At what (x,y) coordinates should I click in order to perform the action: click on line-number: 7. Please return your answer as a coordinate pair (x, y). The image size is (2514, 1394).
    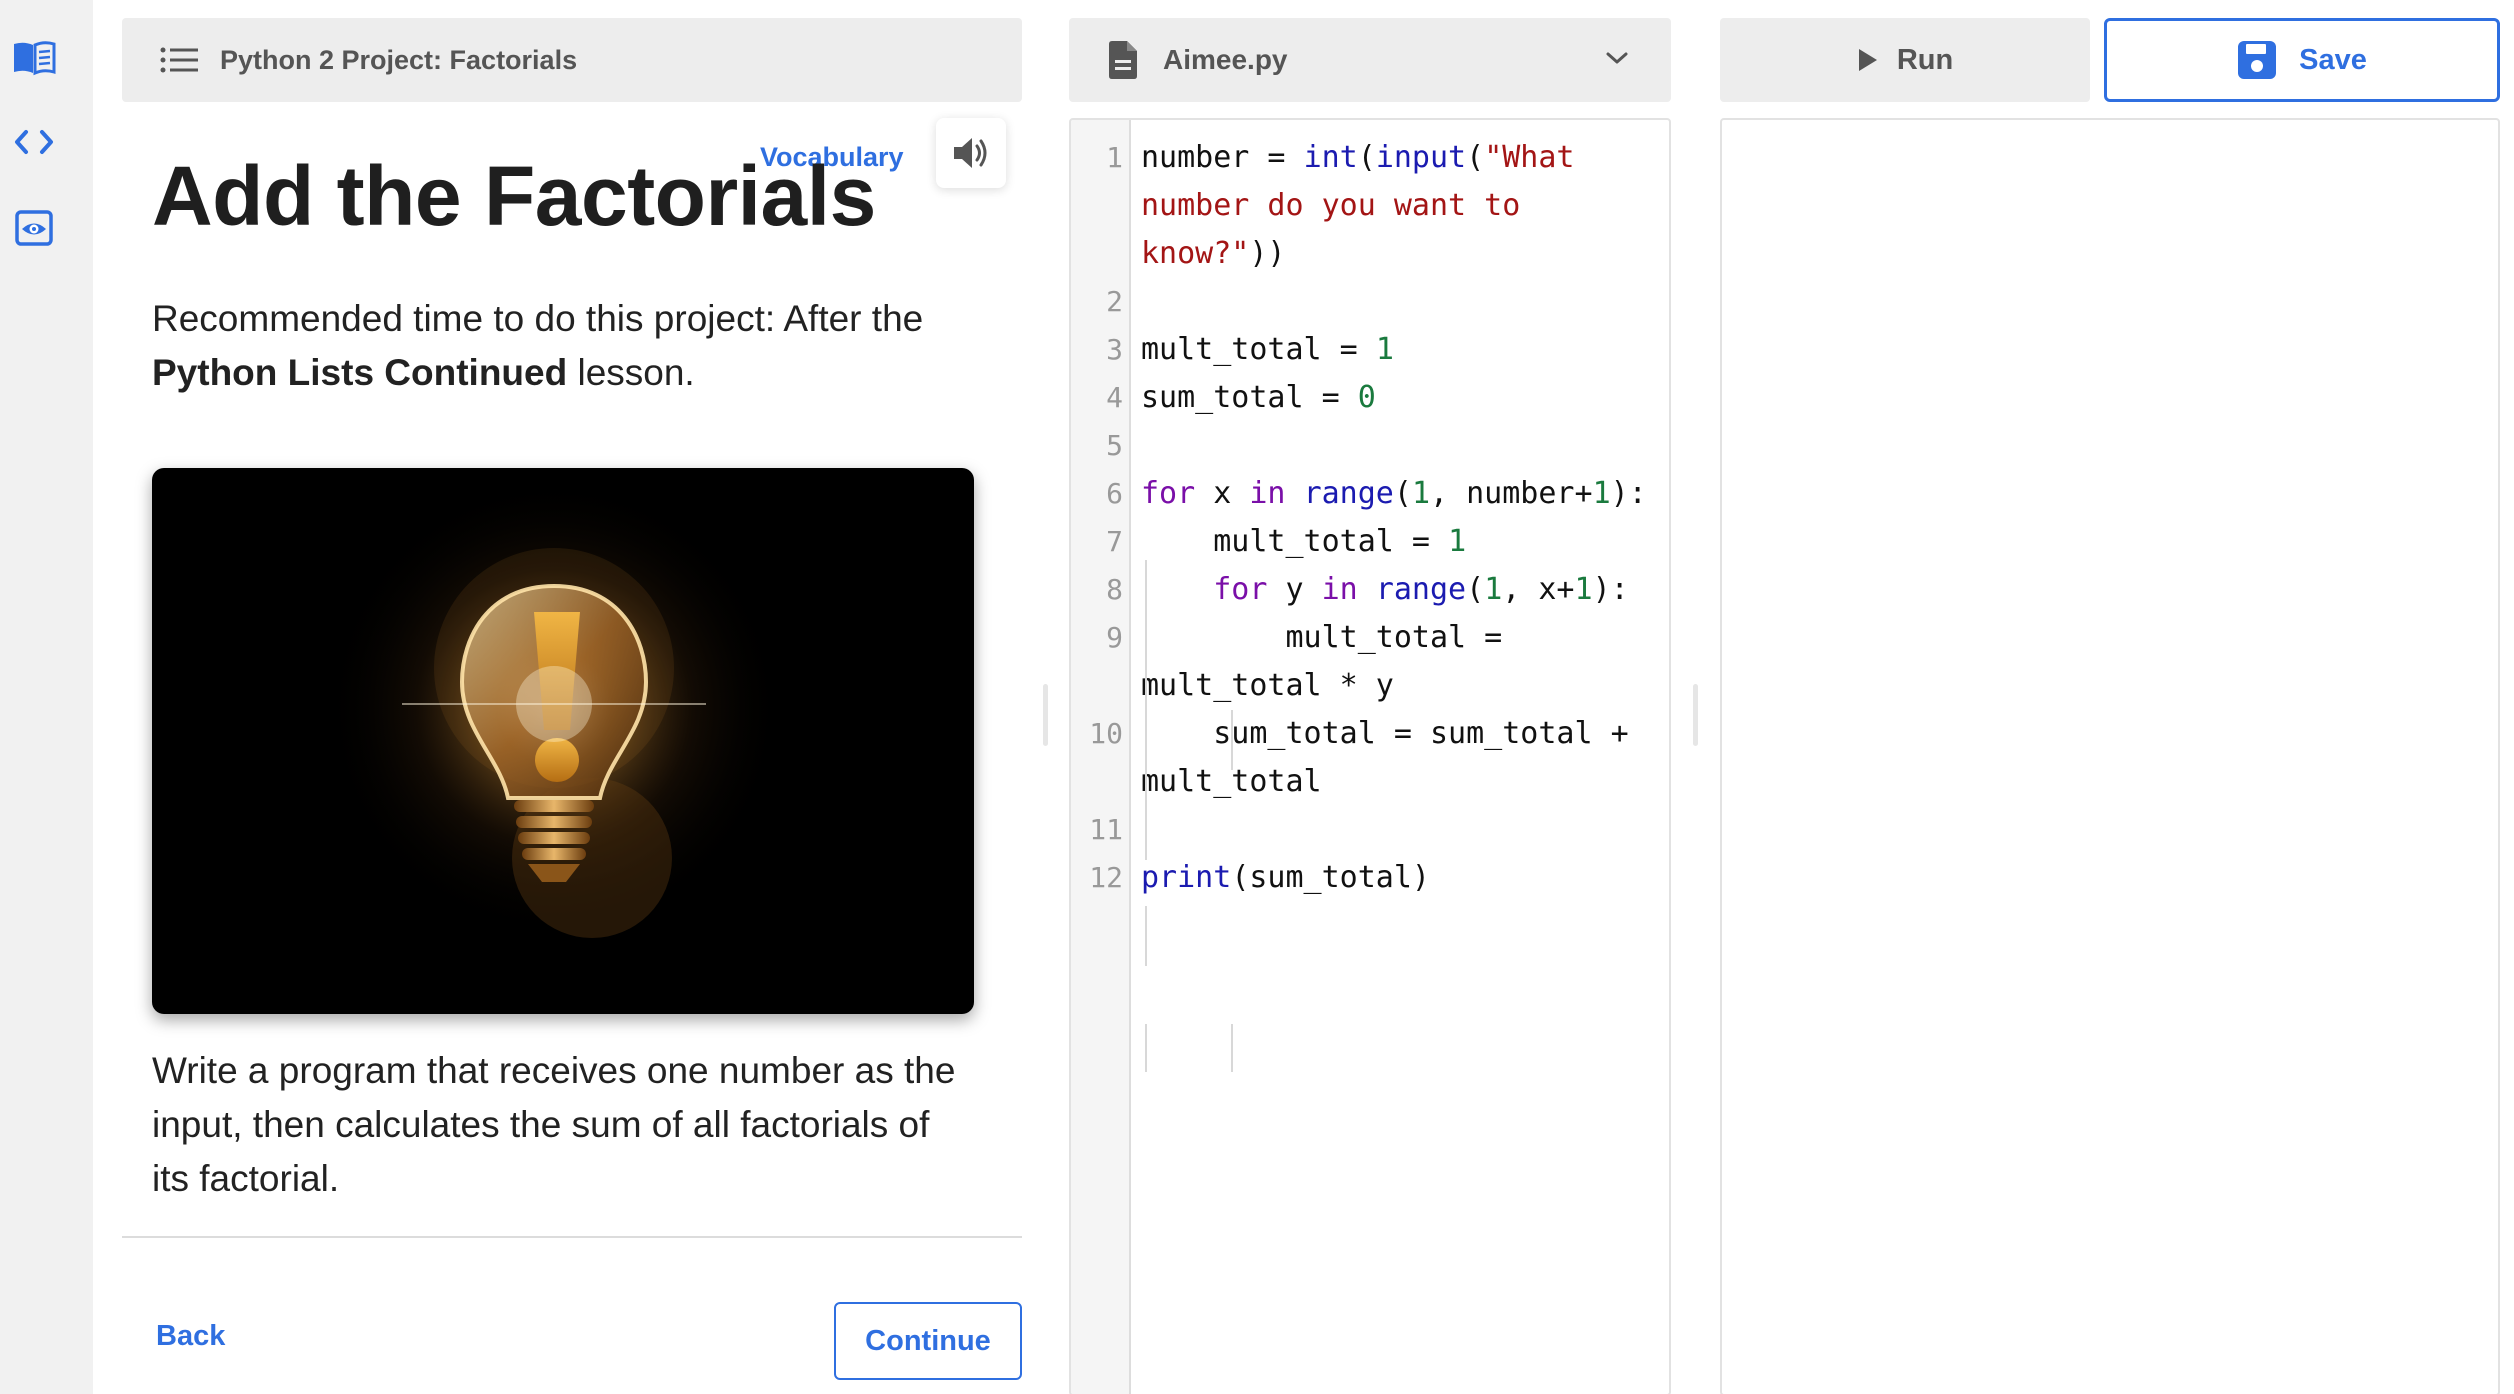
    Looking at the image, I should click on (1114, 541).